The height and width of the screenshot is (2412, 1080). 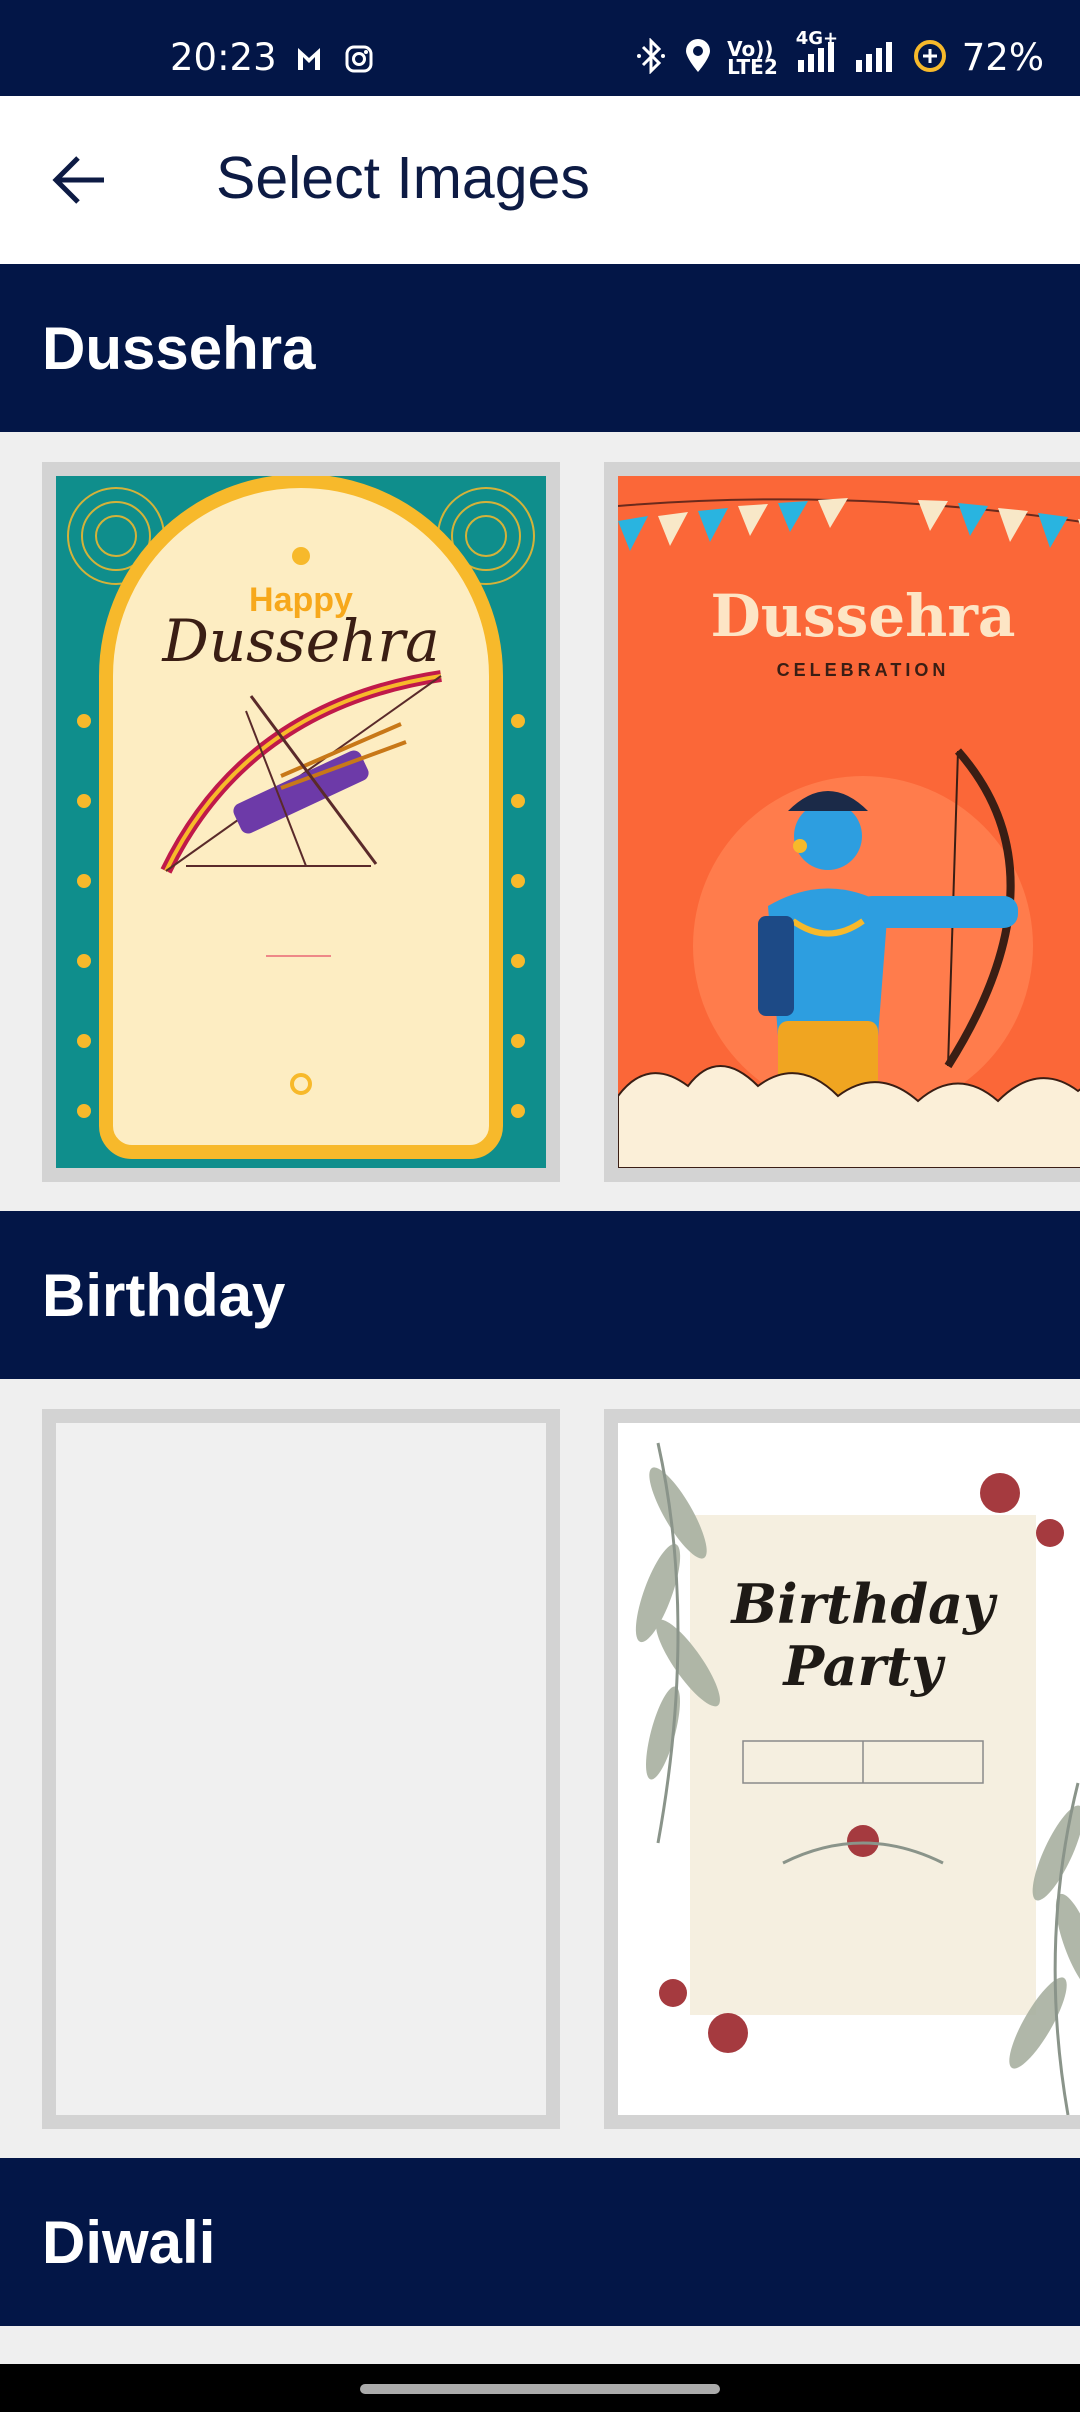 What do you see at coordinates (359, 61) in the screenshot?
I see `instagram-icon` at bounding box center [359, 61].